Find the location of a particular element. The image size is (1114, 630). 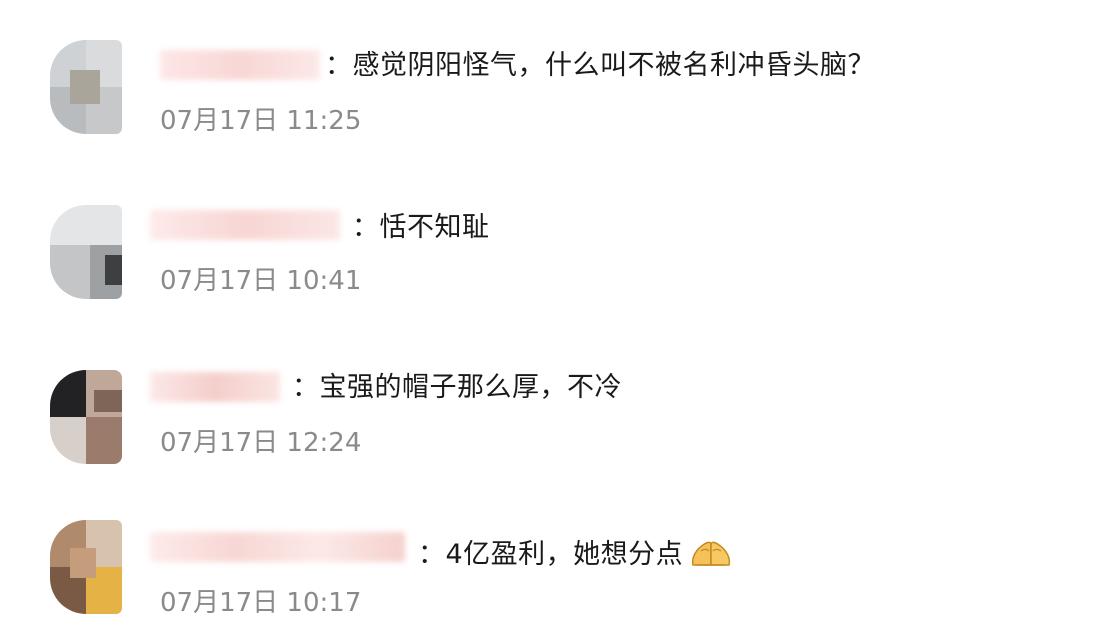

comment-text: ：宝强的帽子那么厚，不冷 is located at coordinates (457, 387).